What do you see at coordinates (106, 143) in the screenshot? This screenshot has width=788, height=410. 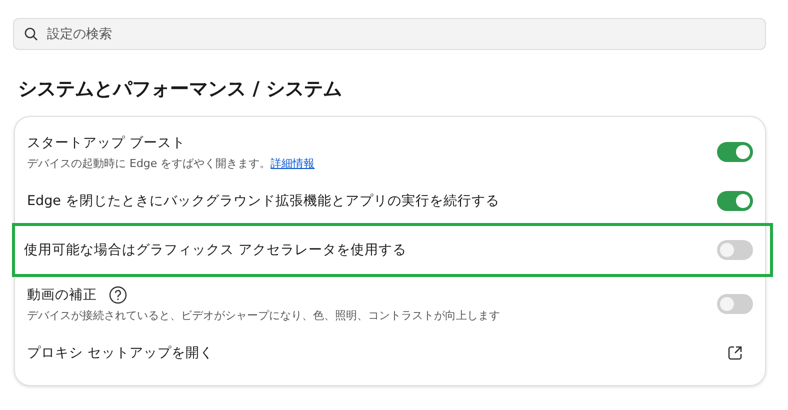 I see `setting-title: スタートアップ ブースト` at bounding box center [106, 143].